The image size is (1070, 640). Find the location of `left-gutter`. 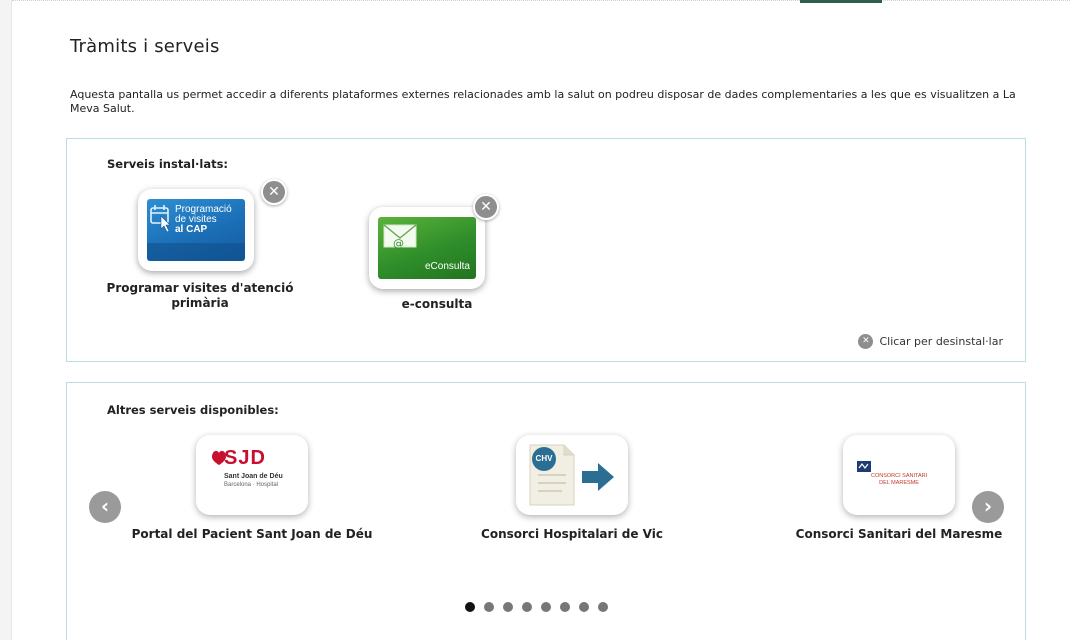

left-gutter is located at coordinates (6, 320).